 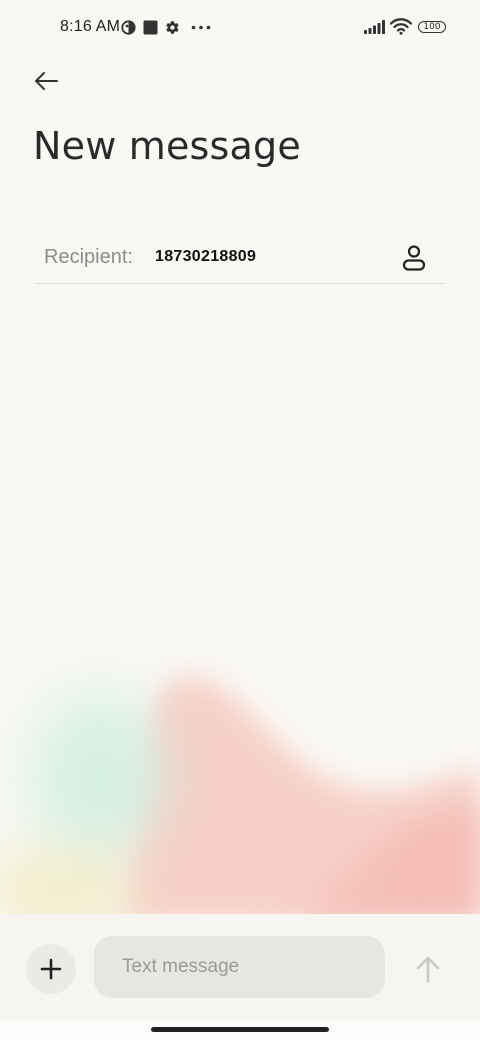 I want to click on plus-icon, so click(x=51, y=969).